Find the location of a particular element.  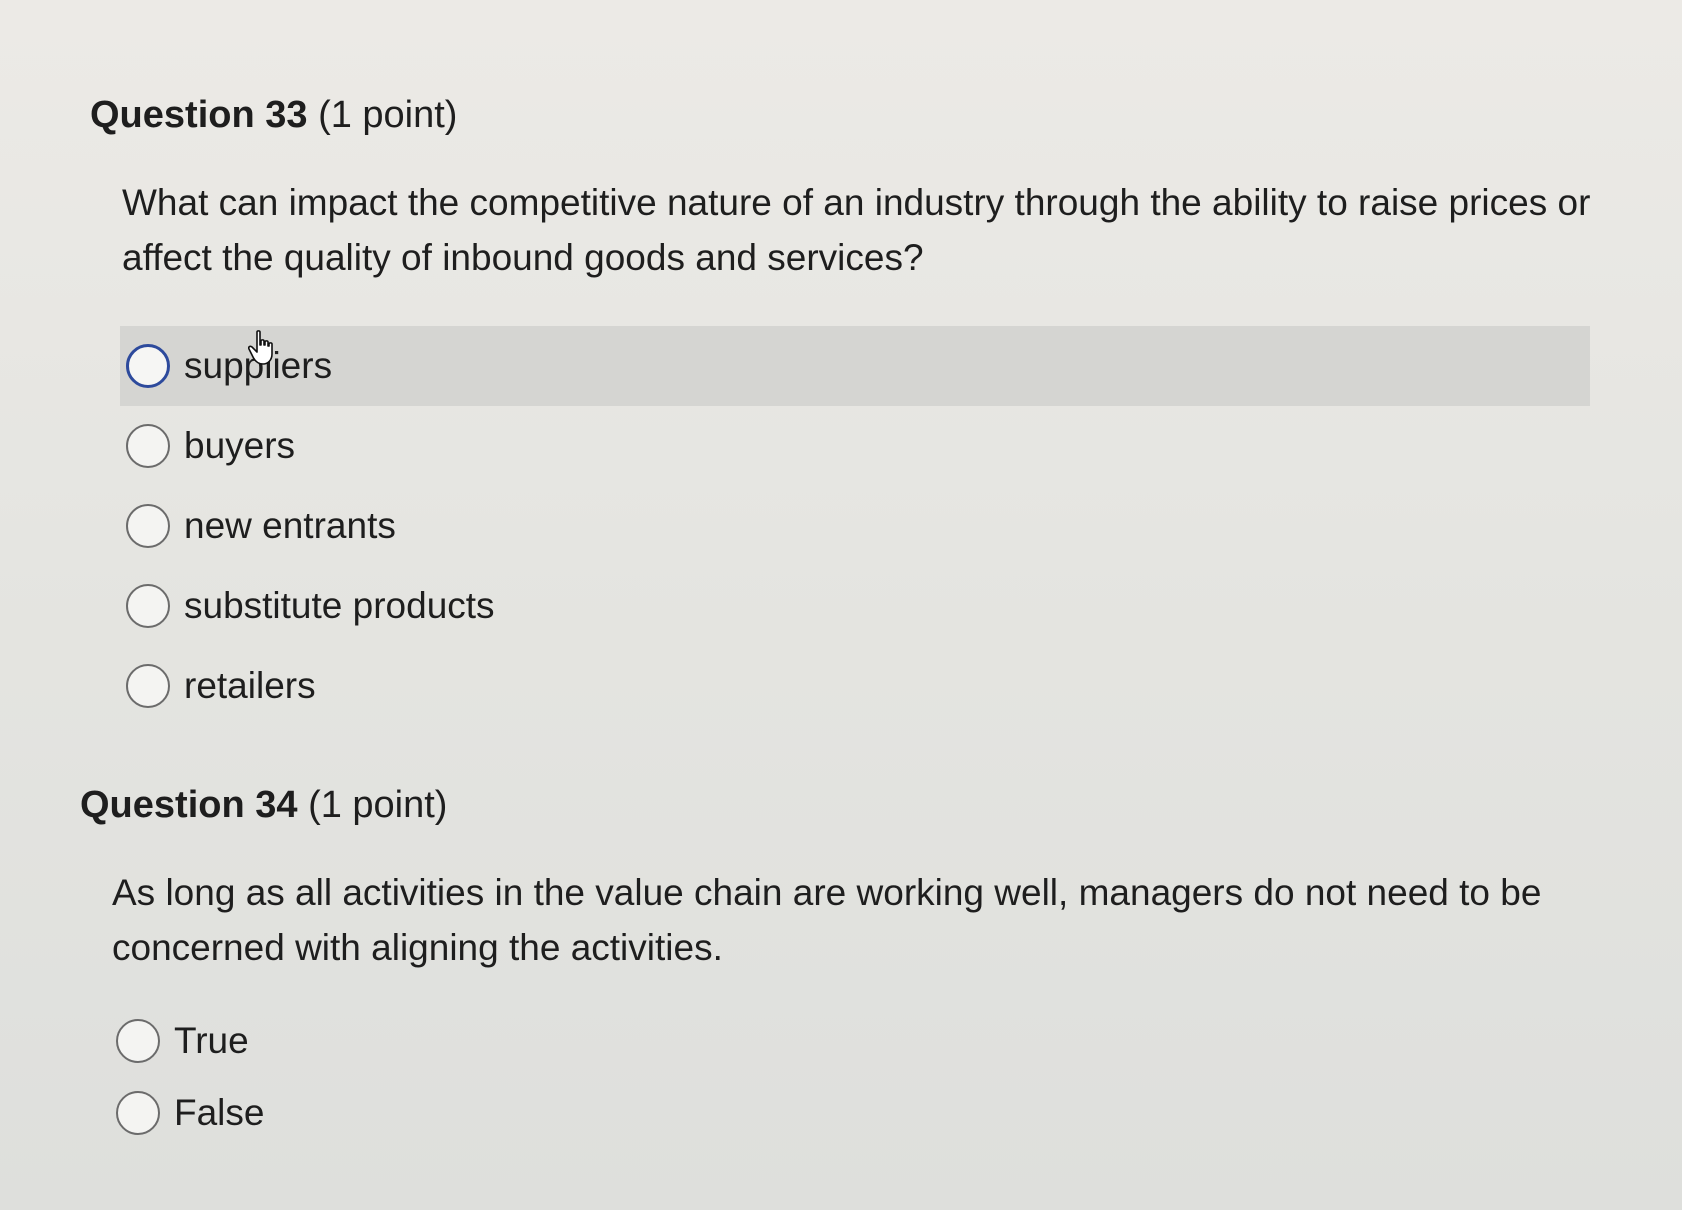

question-number: Question 33 is located at coordinates (199, 115).